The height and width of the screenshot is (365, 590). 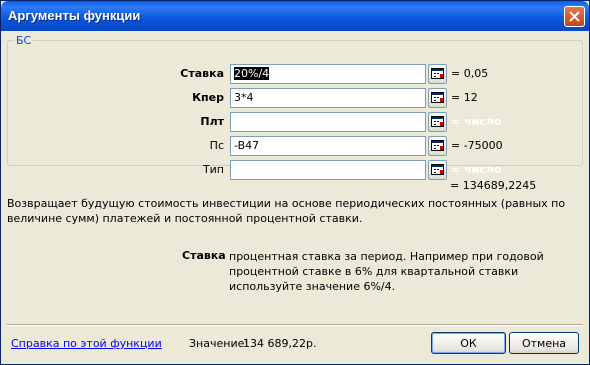 I want to click on arg-label-type: Тип, so click(x=213, y=169).